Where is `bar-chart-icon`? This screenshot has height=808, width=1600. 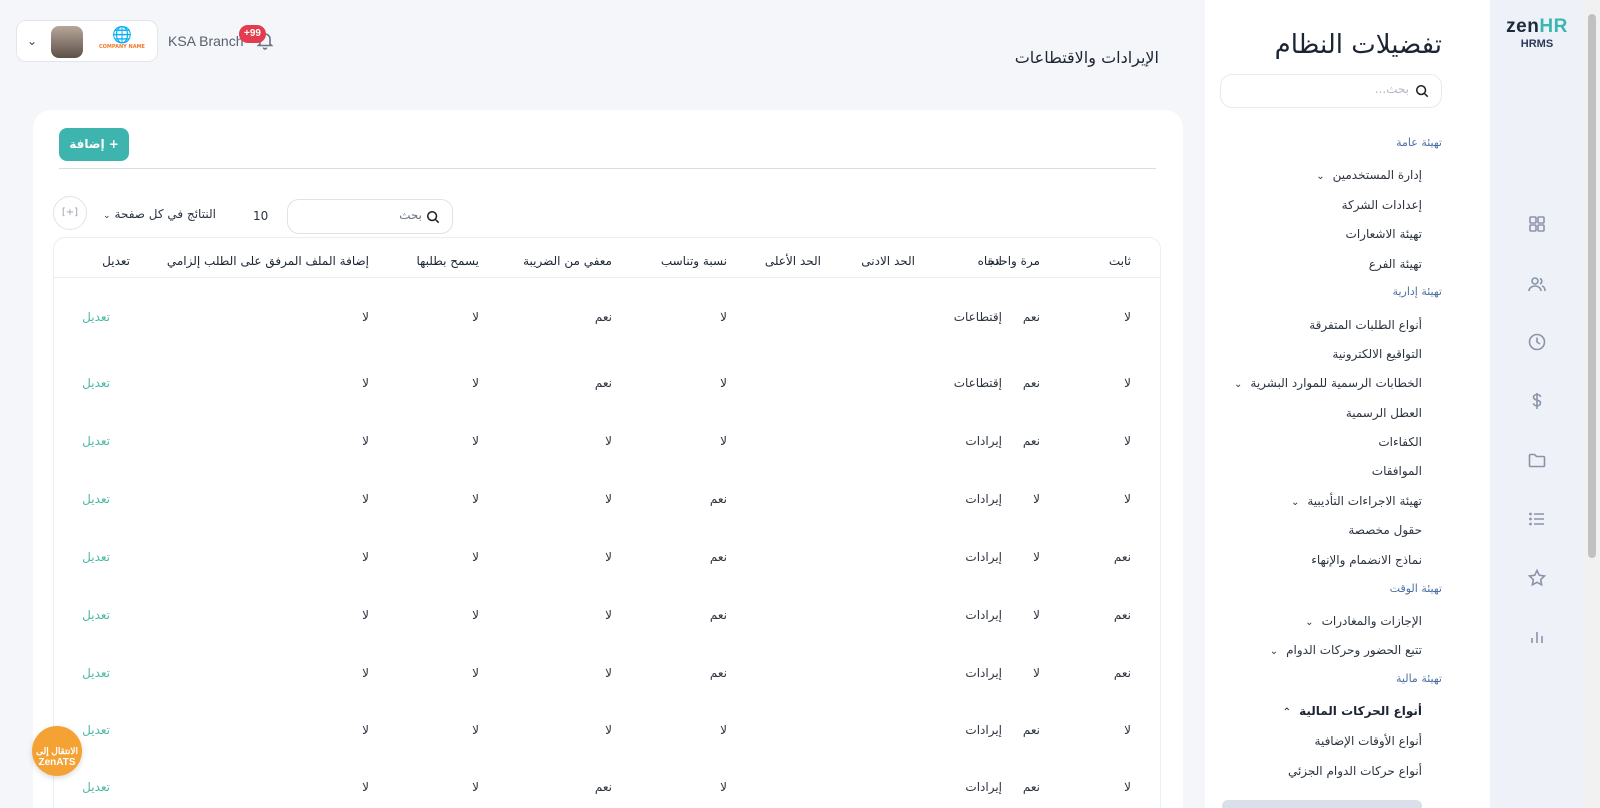
bar-chart-icon is located at coordinates (1537, 637).